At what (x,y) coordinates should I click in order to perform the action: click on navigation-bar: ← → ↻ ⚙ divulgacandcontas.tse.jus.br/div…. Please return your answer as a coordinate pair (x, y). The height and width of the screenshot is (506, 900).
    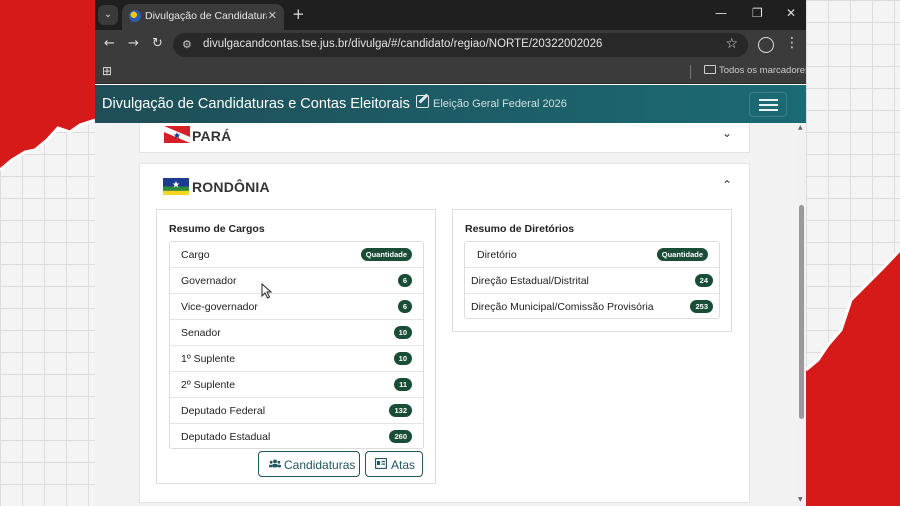
    Looking at the image, I should click on (450, 45).